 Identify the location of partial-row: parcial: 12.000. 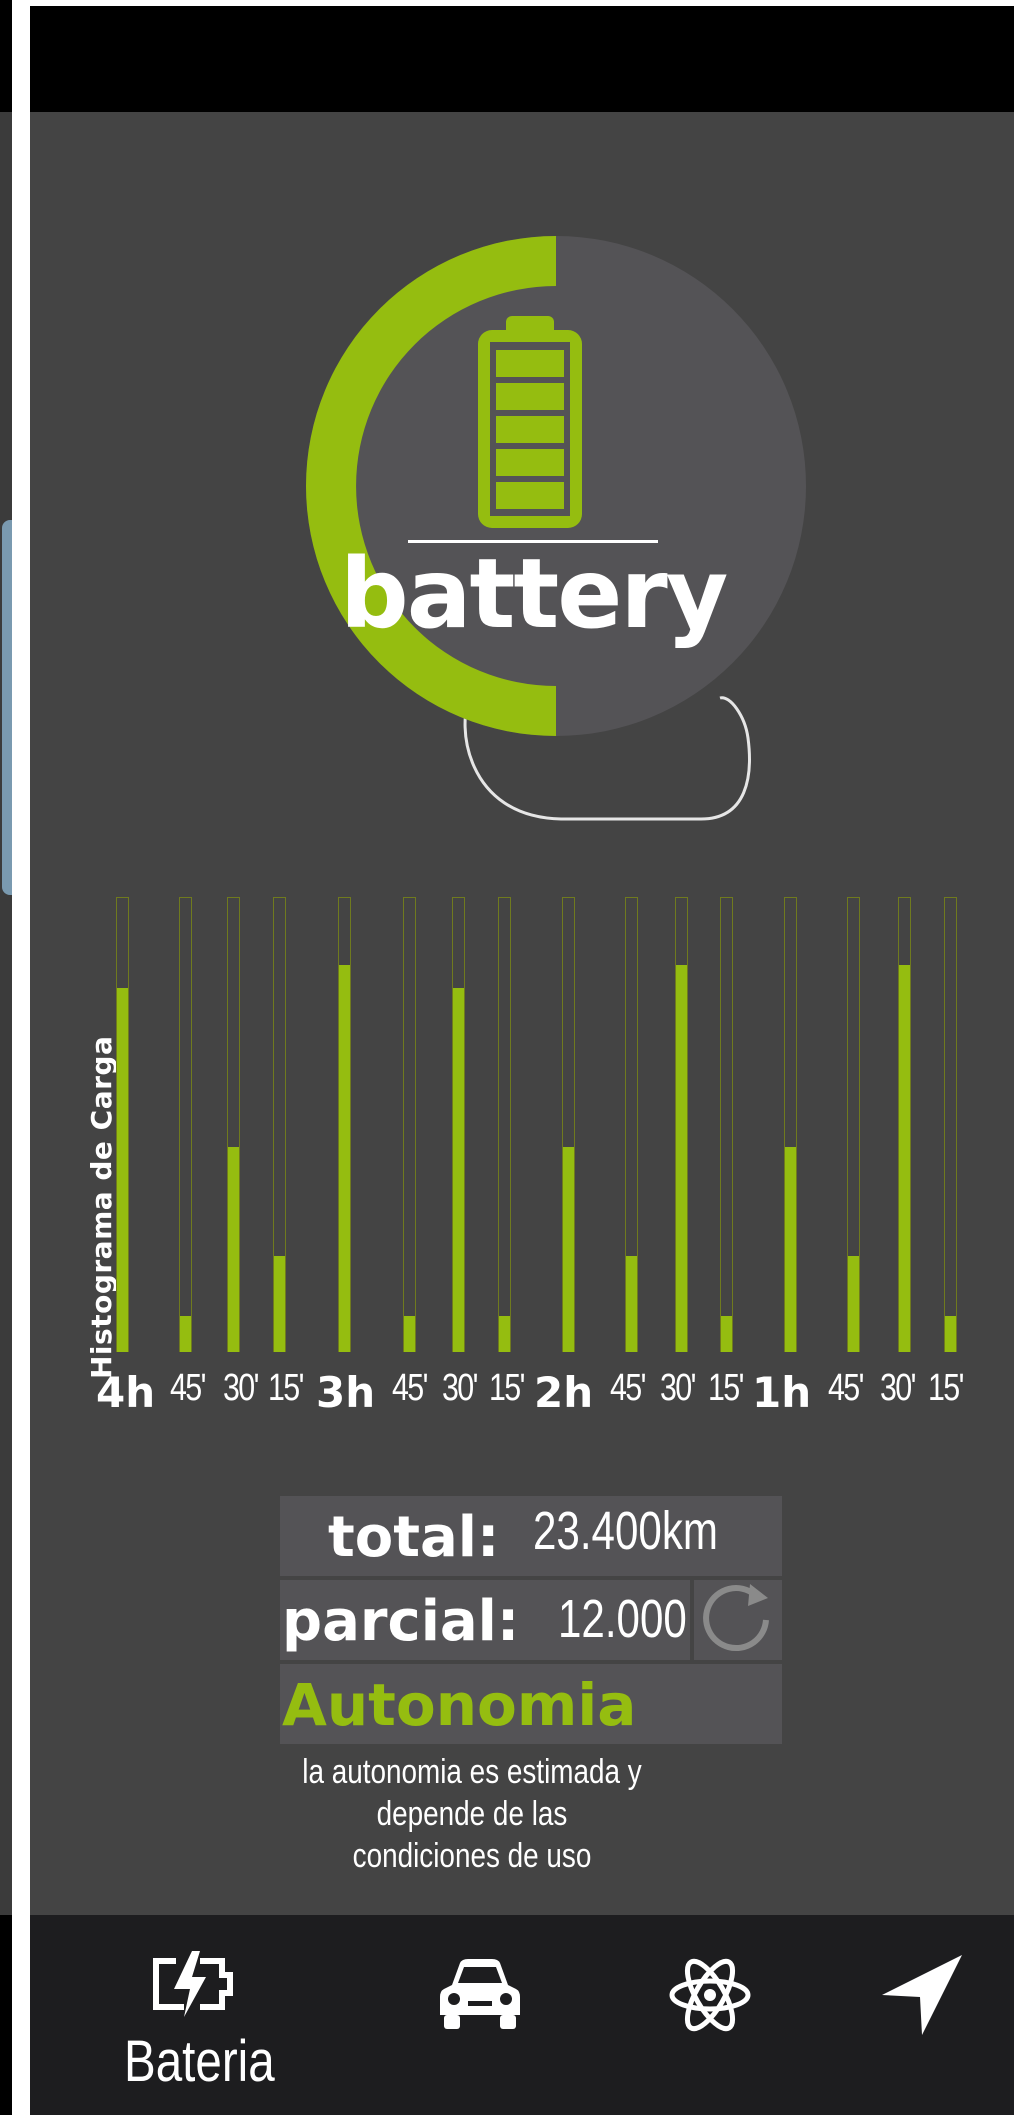
(485, 1620).